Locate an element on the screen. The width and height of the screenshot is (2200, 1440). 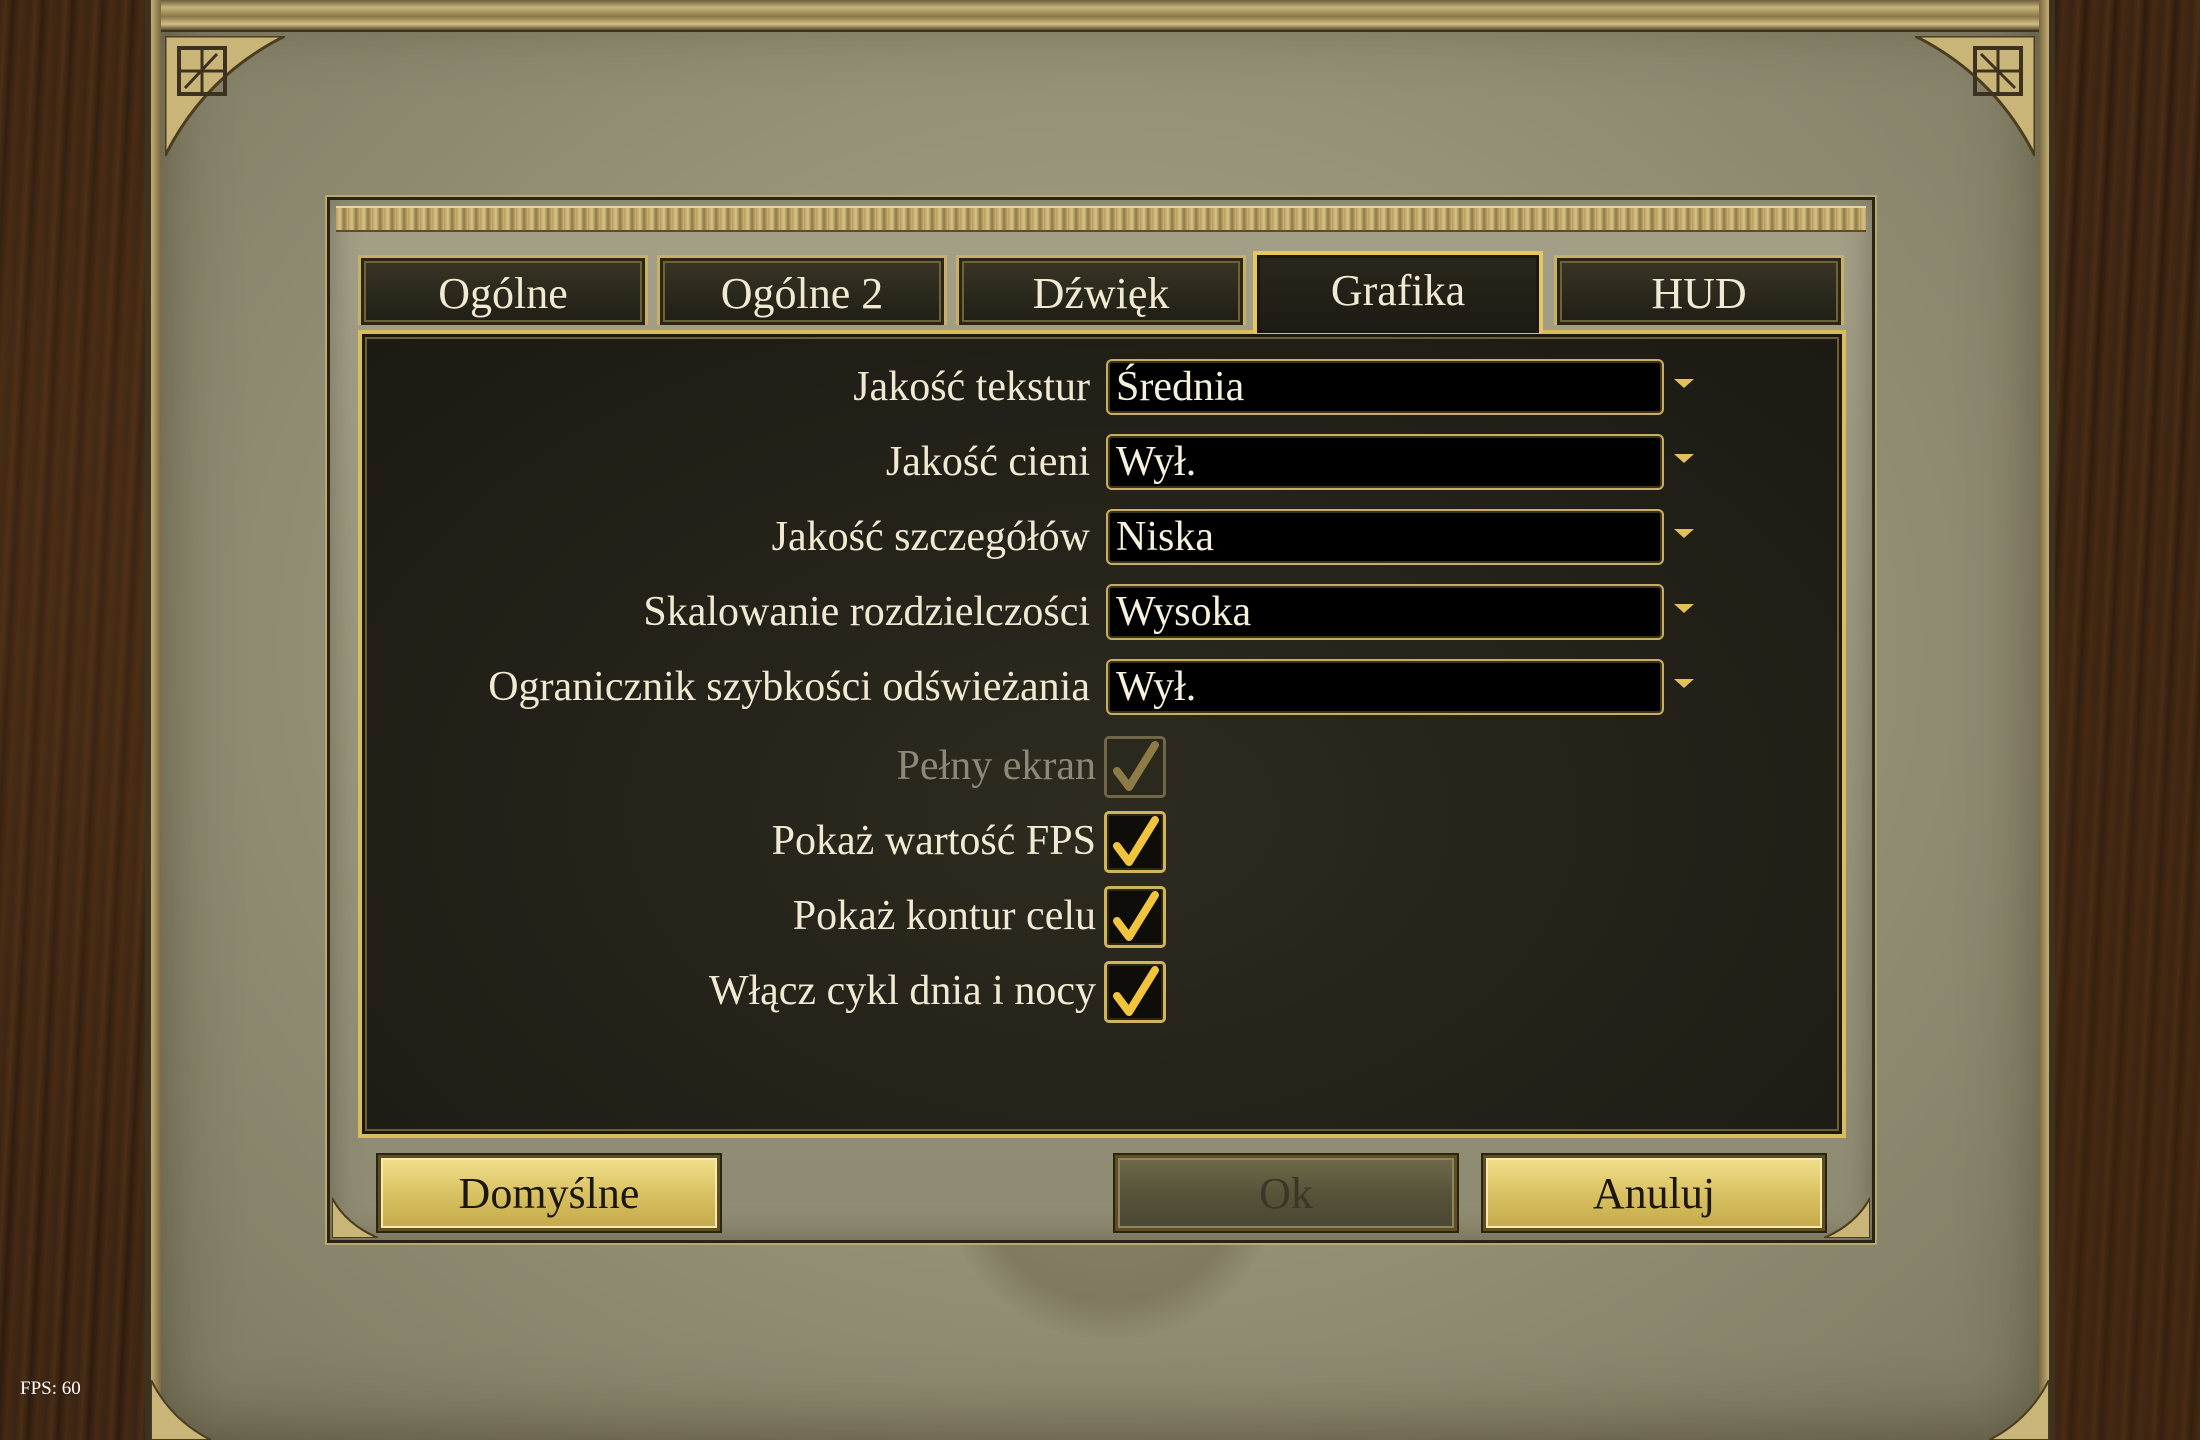
tab-graphics: Grafika is located at coordinates (1398, 292).